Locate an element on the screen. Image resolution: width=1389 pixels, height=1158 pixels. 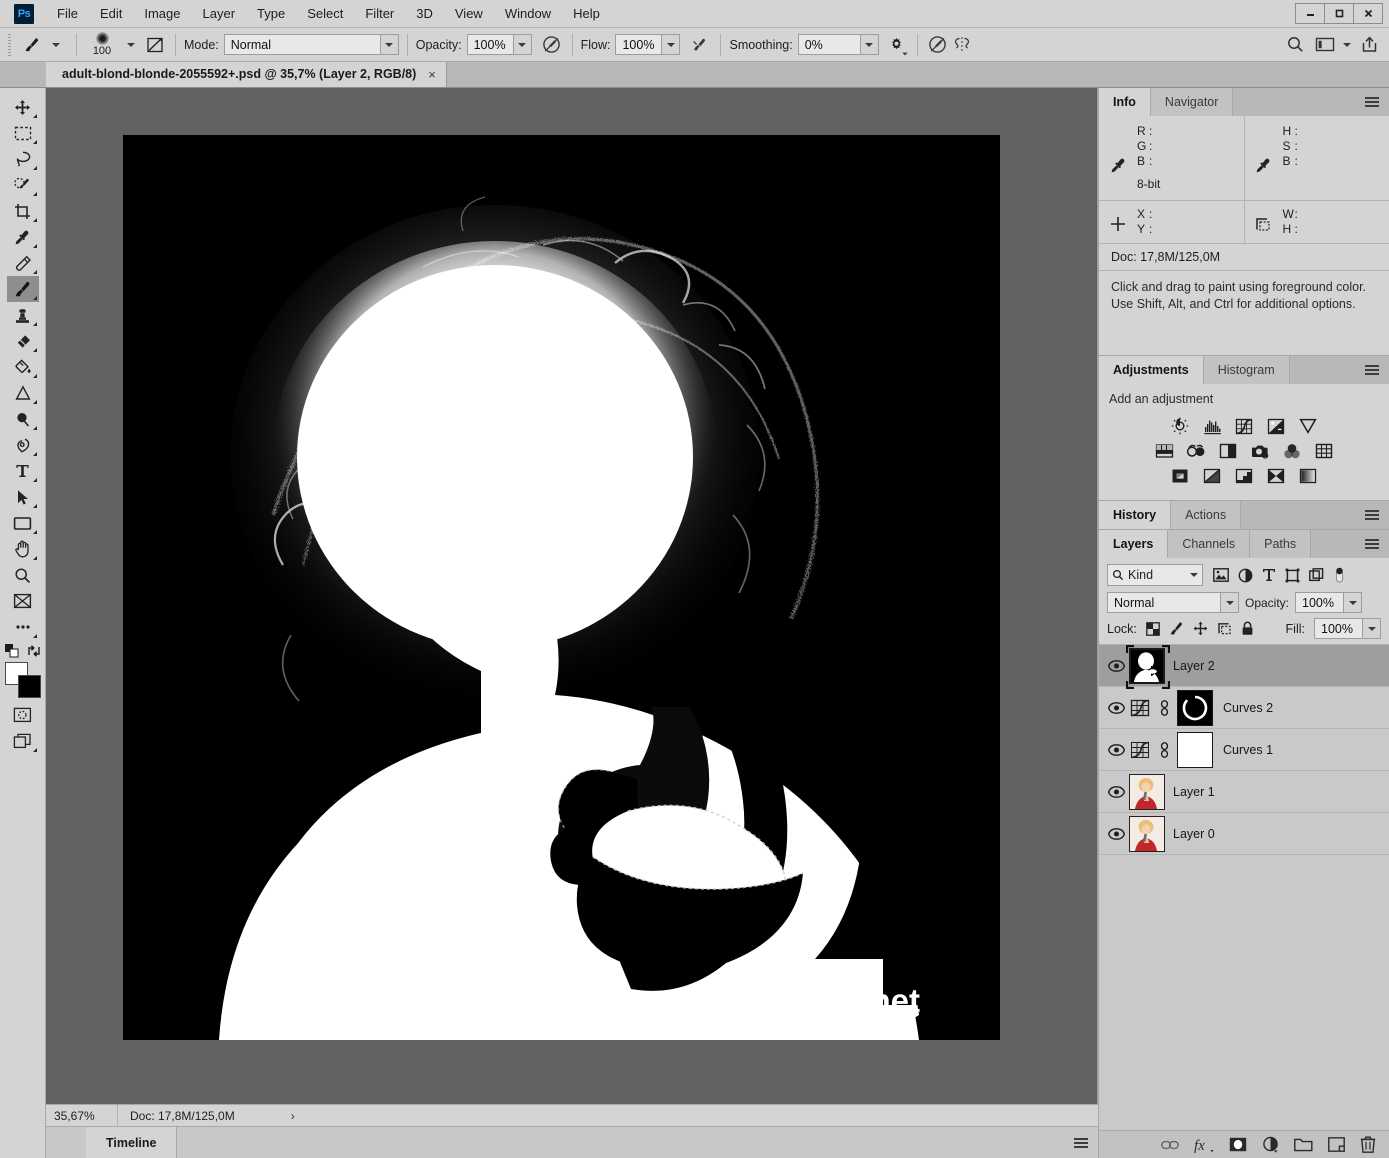
tab-adjustments: Adjustments is located at coordinates (1151, 370).